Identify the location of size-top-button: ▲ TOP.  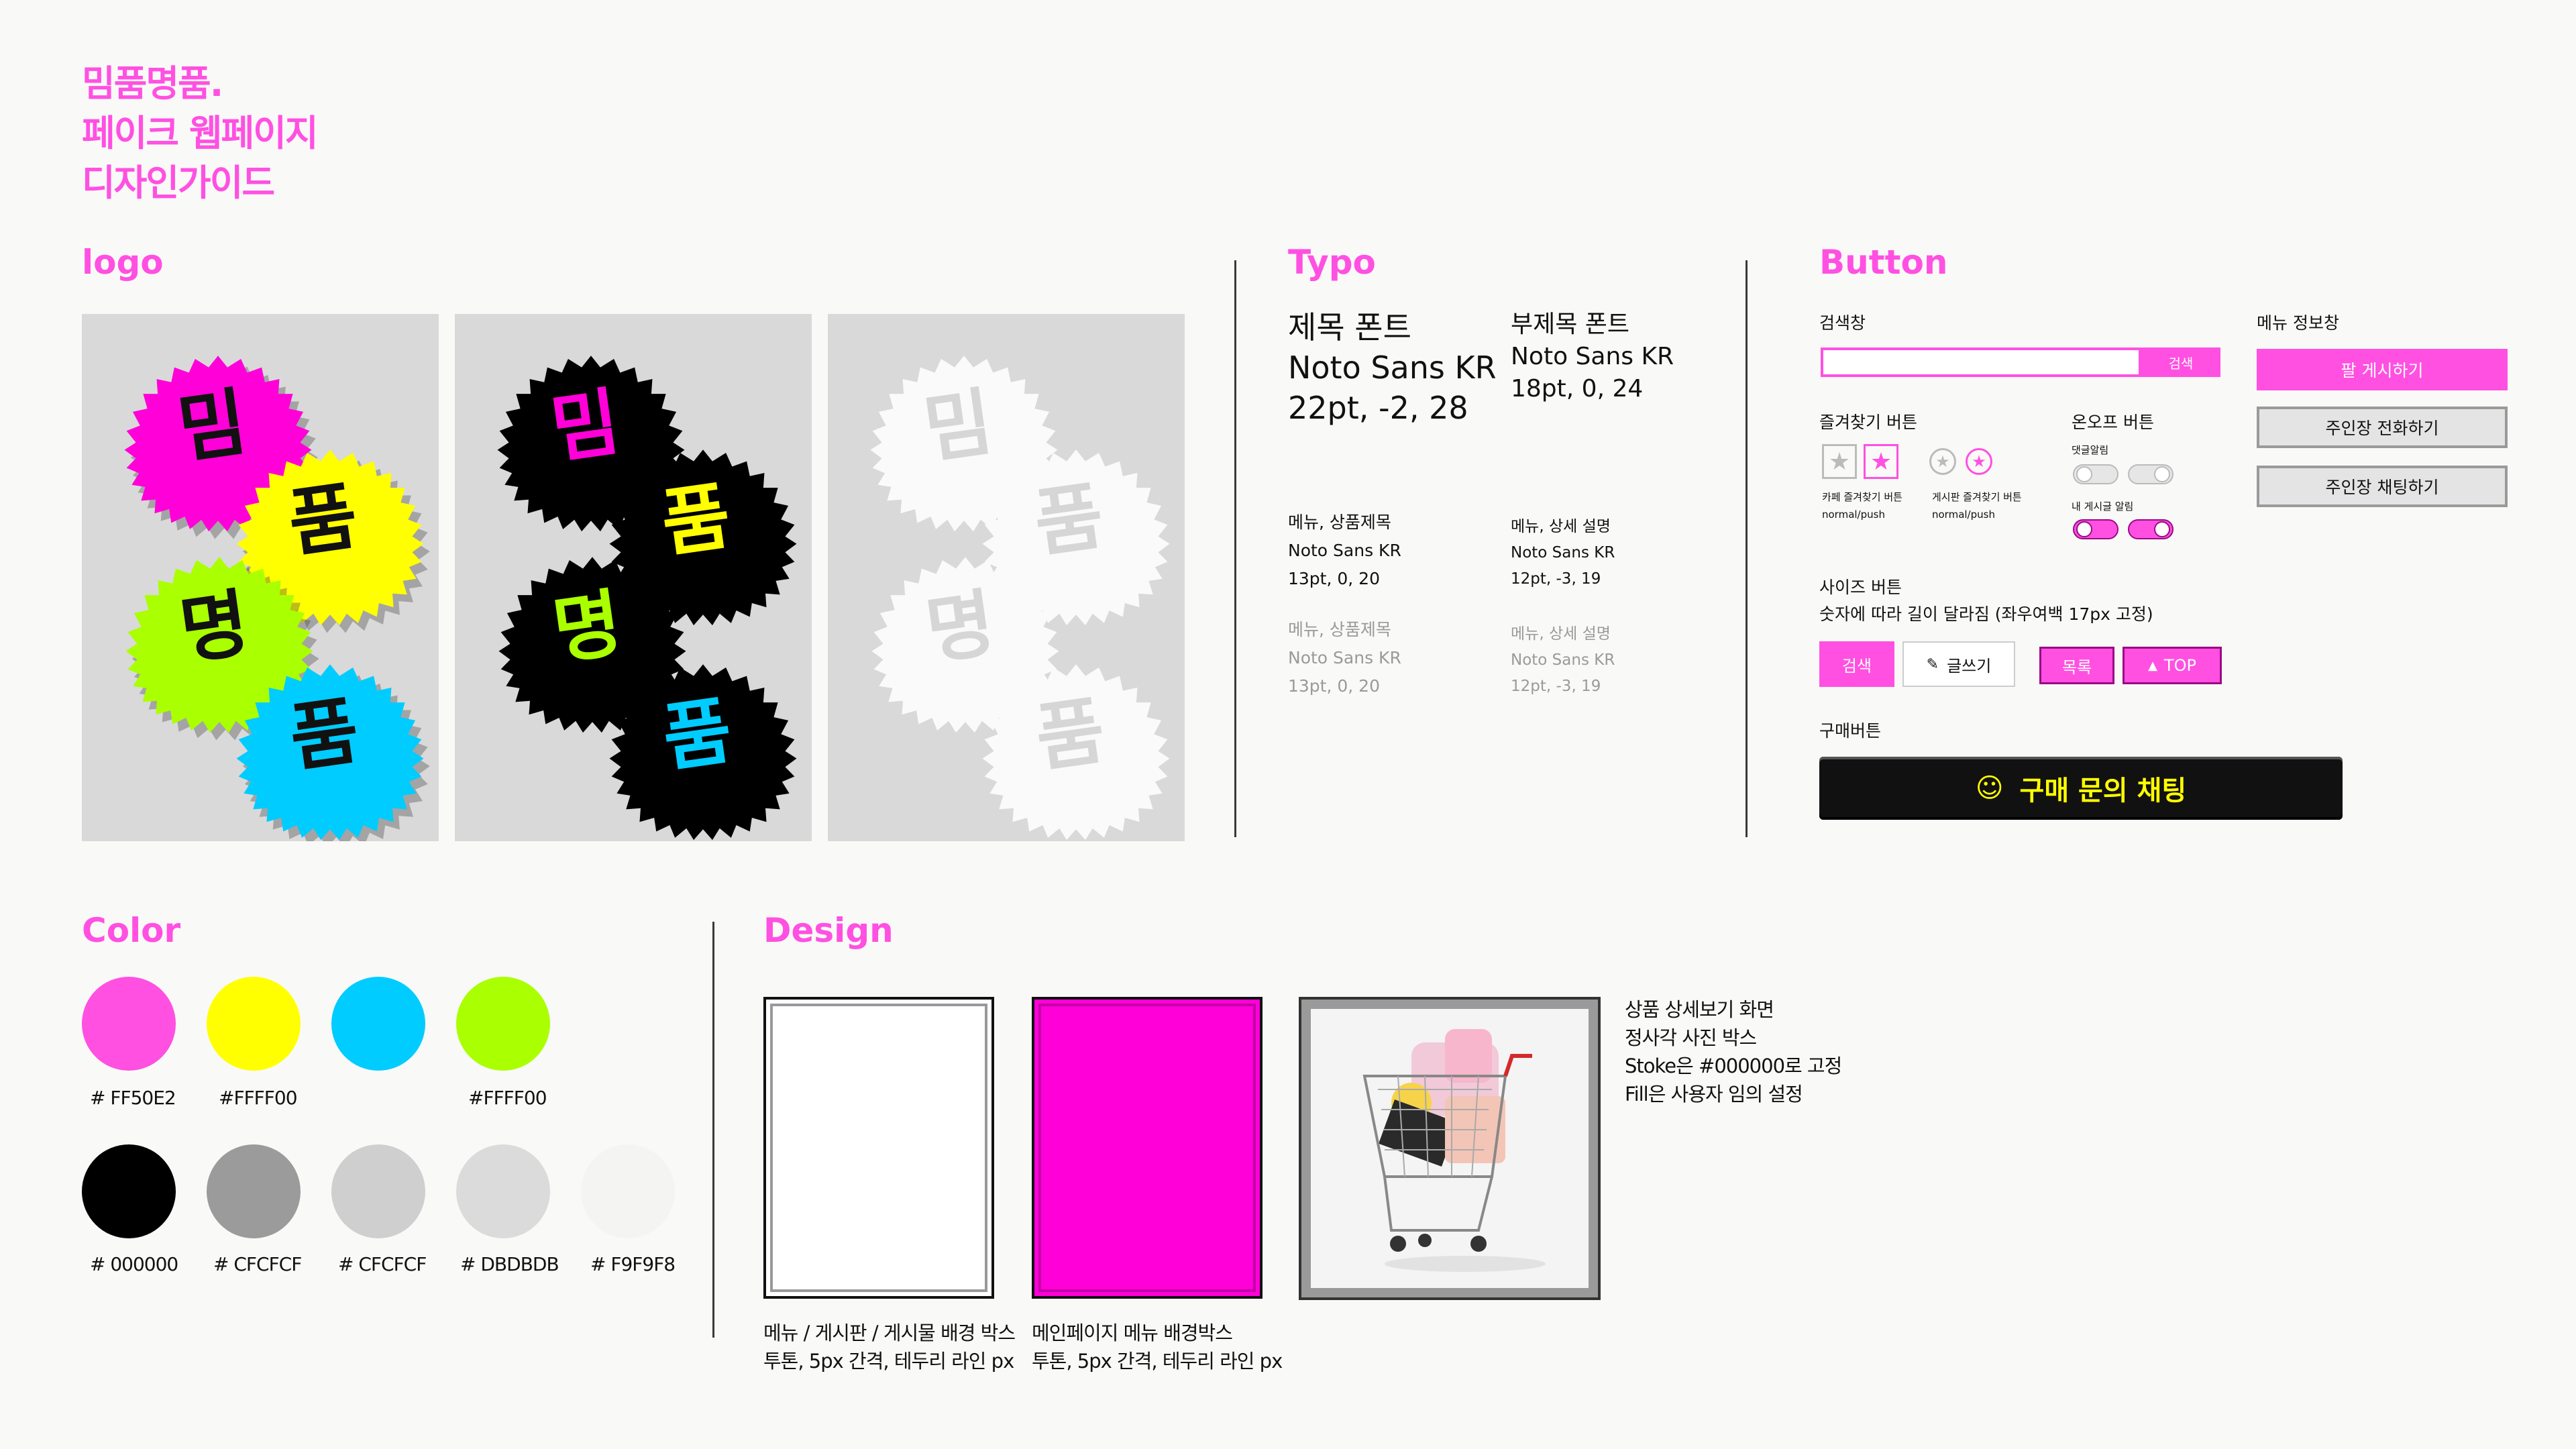
(2172, 665).